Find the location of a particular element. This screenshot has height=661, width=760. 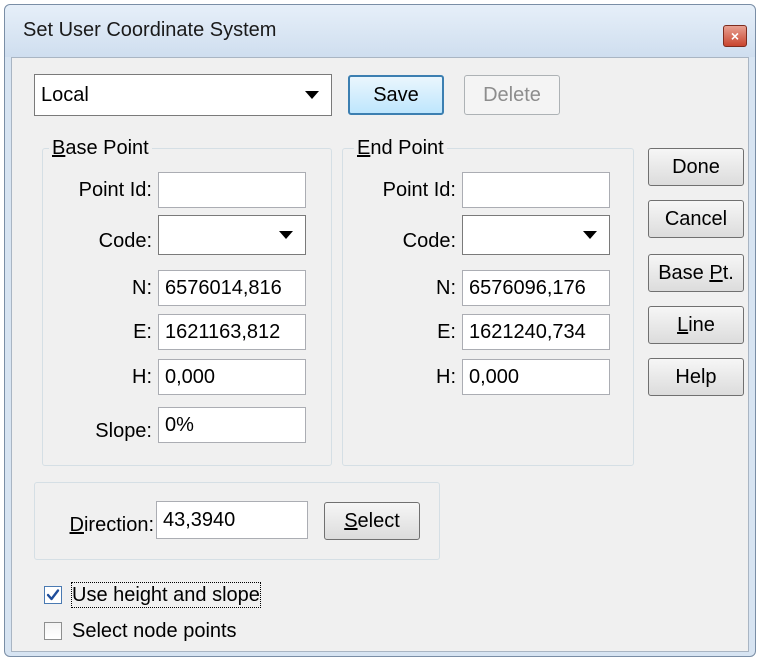

base-h-label: H: is located at coordinates (142, 377).